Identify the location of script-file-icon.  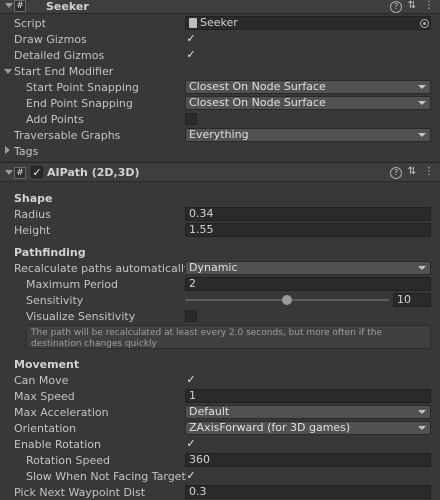
(193, 23).